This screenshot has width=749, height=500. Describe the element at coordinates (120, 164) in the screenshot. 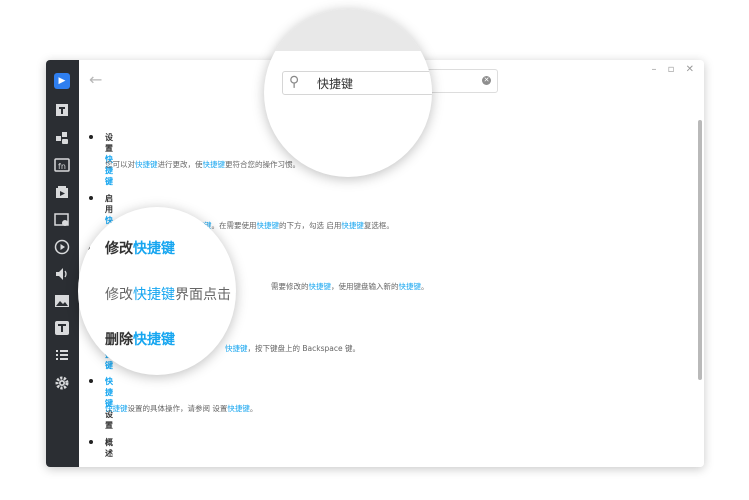

I see `text-segment: 您可以对` at that location.